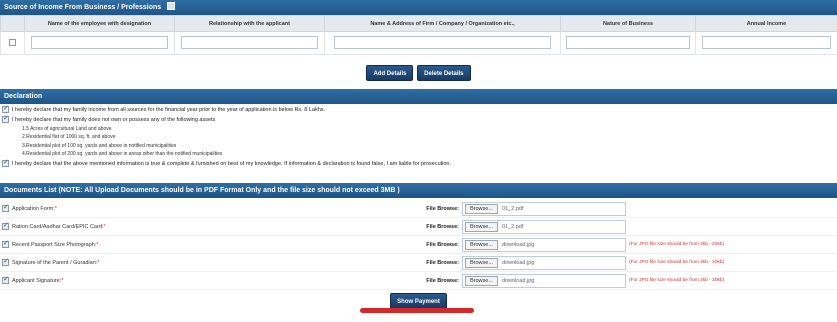 The image size is (837, 322). What do you see at coordinates (766, 23) in the screenshot?
I see `column-header: Annual Income` at bounding box center [766, 23].